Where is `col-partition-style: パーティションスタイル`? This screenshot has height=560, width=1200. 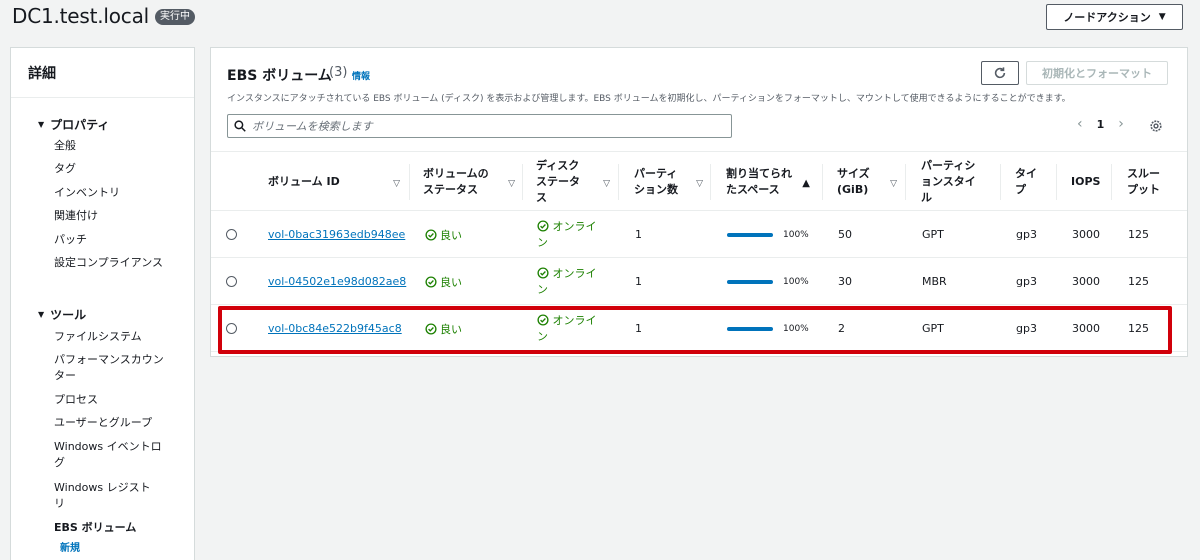 col-partition-style: パーティションスタイル is located at coordinates (961, 182).